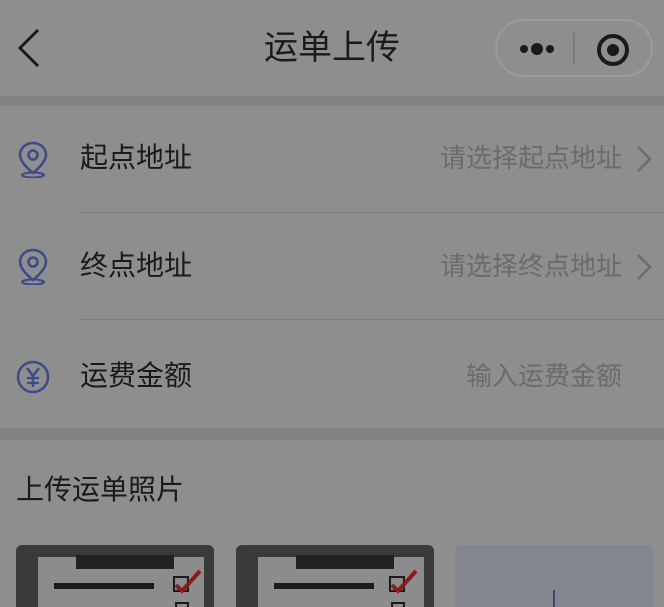  Describe the element at coordinates (554, 576) in the screenshot. I see `add-photo-button` at that location.